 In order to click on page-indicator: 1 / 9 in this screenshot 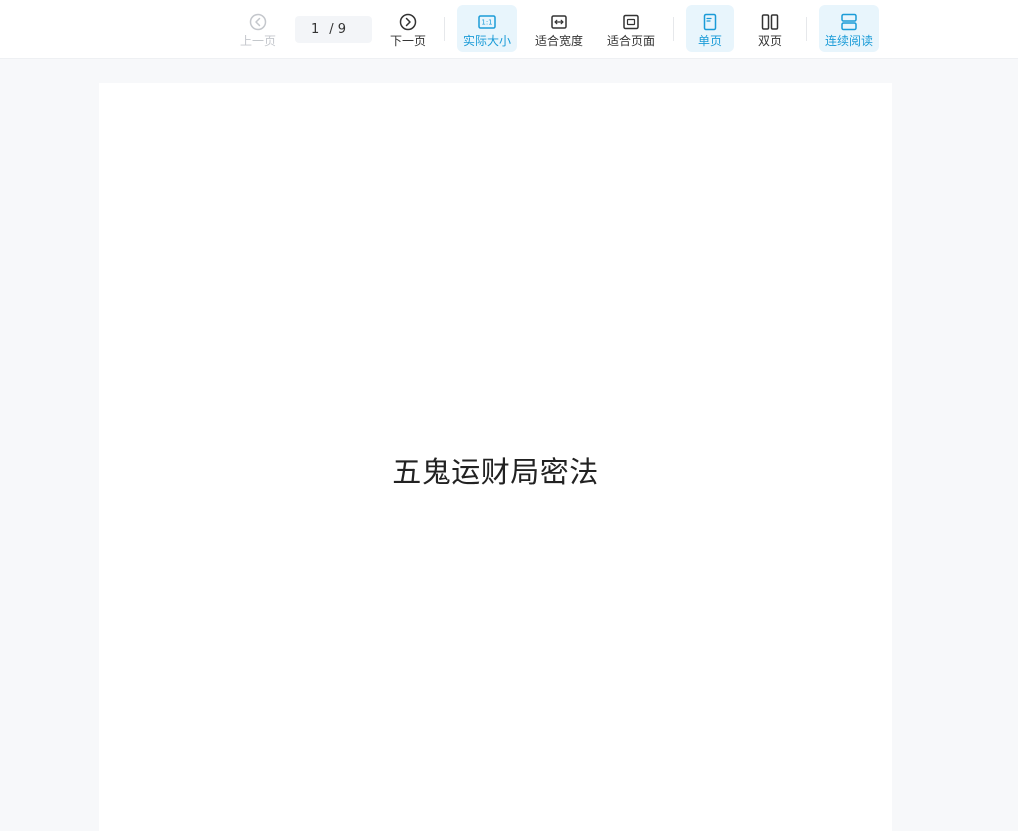, I will do `click(333, 29)`.